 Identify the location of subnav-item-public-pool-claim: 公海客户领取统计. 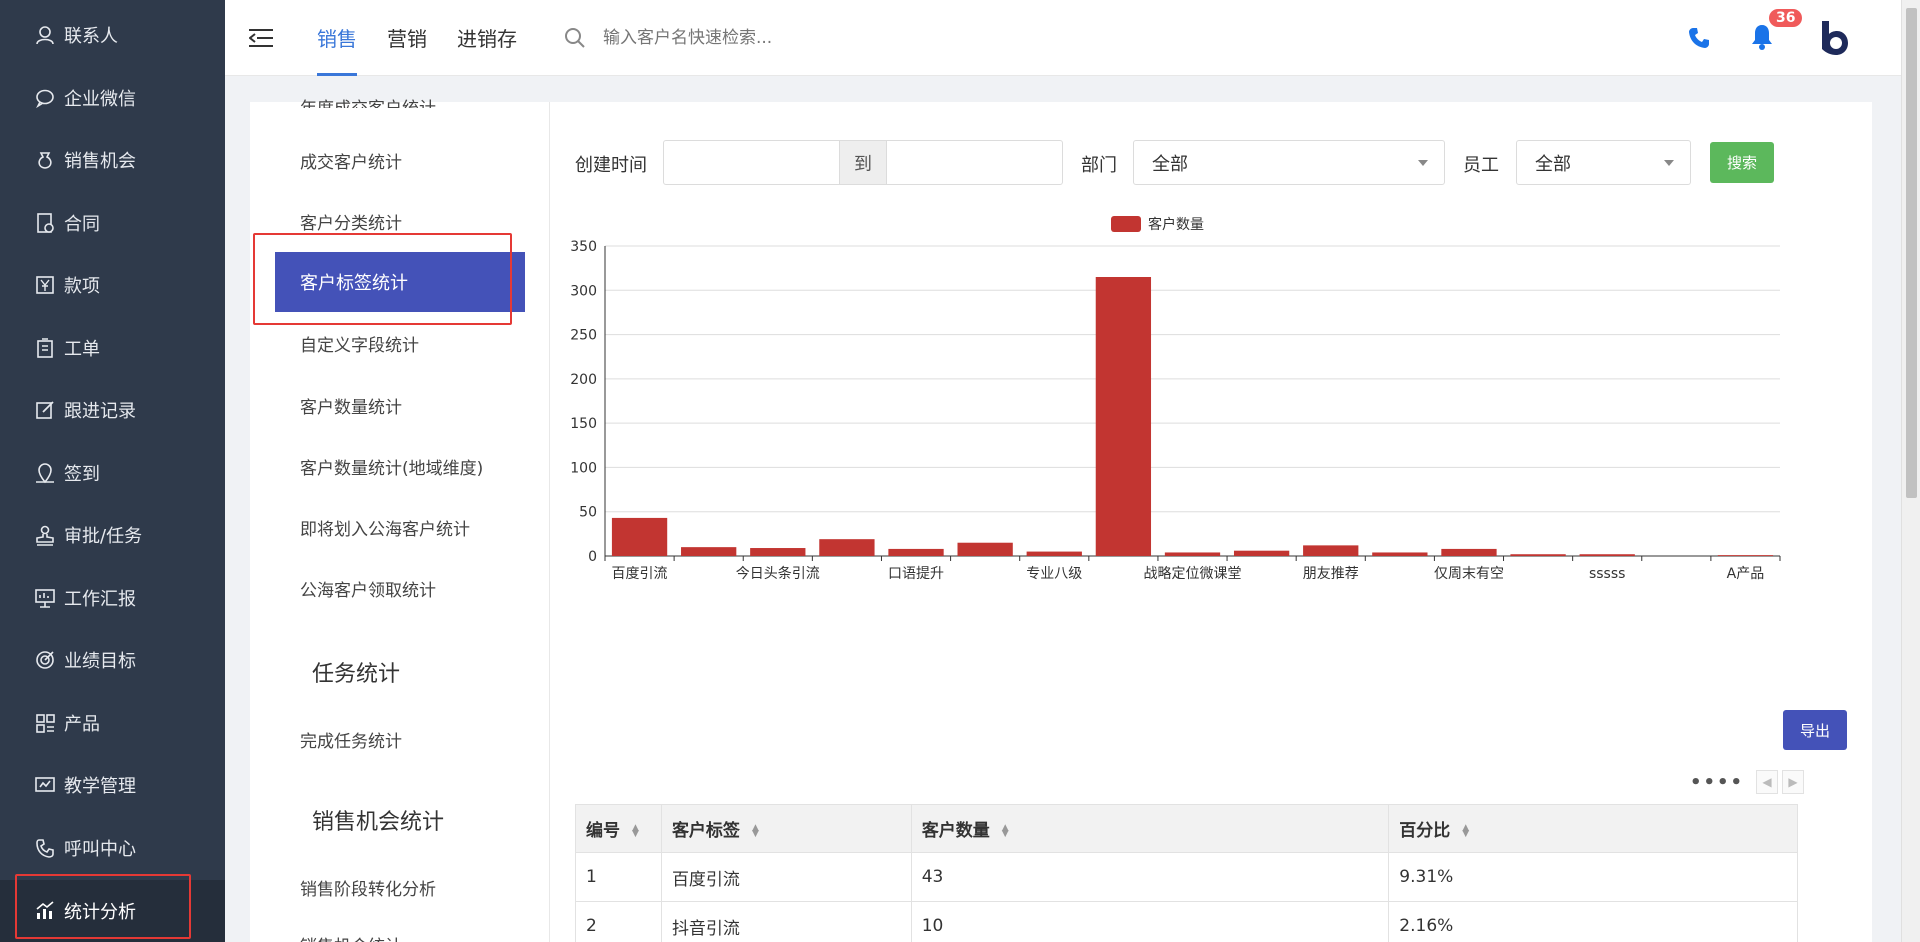
(368, 588).